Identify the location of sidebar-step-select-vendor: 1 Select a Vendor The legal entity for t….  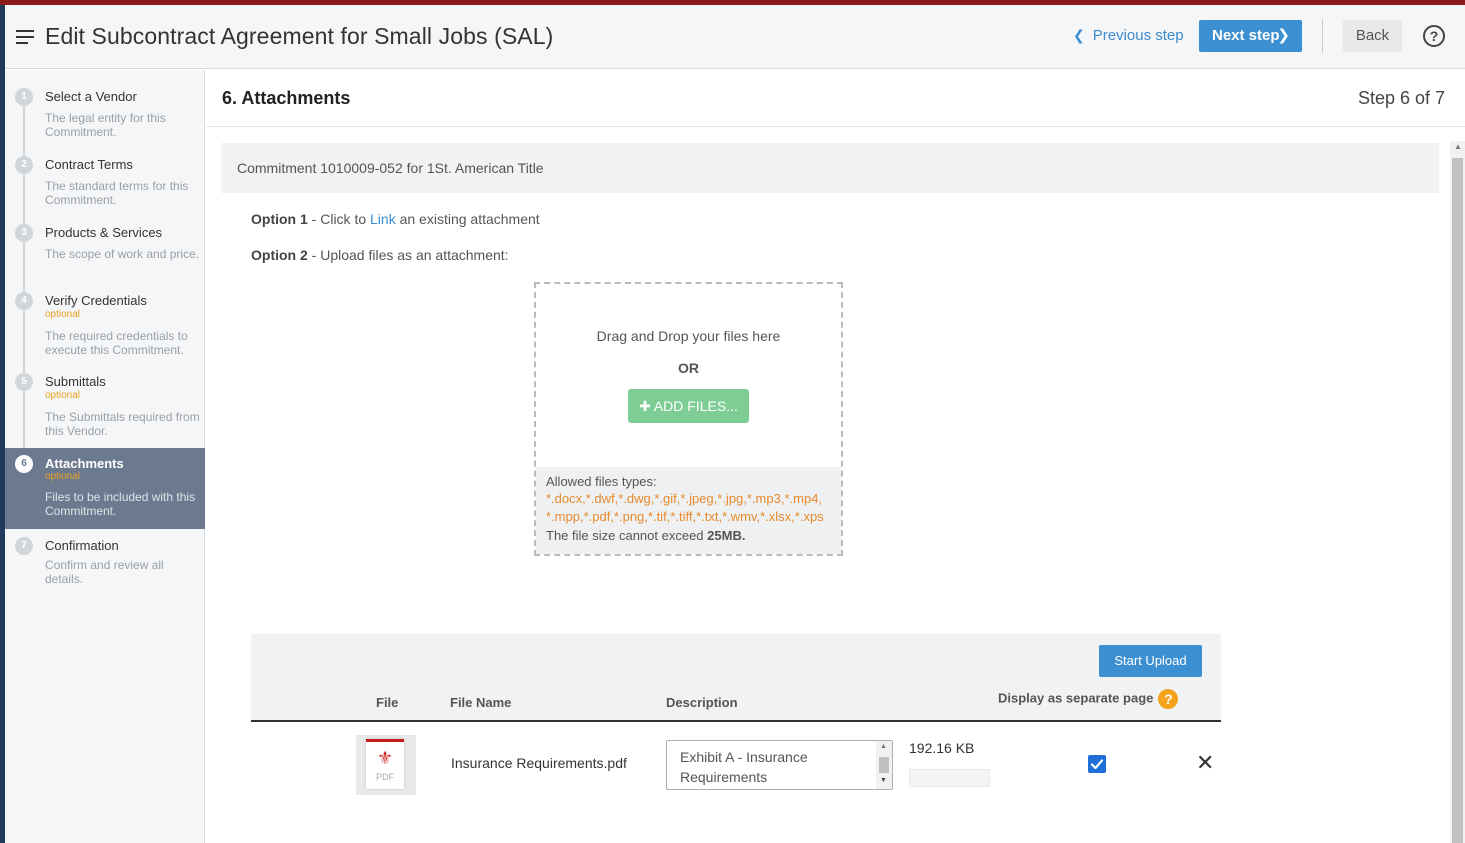
(105, 122).